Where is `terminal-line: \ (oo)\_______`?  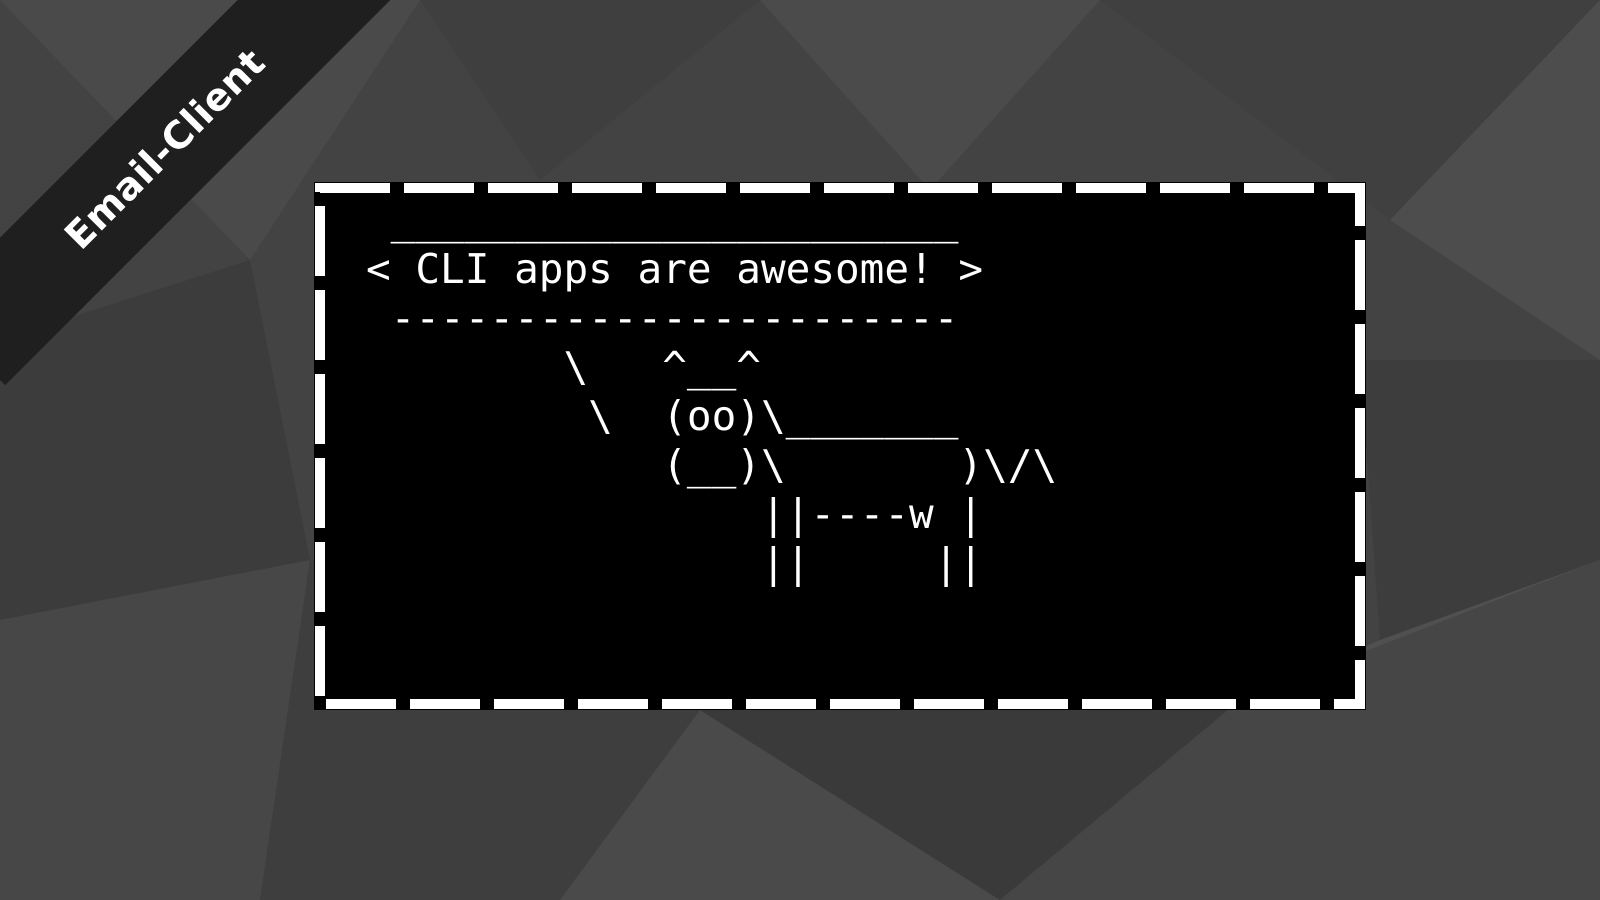
terminal-line: \ (oo)\_______ is located at coordinates (662, 416).